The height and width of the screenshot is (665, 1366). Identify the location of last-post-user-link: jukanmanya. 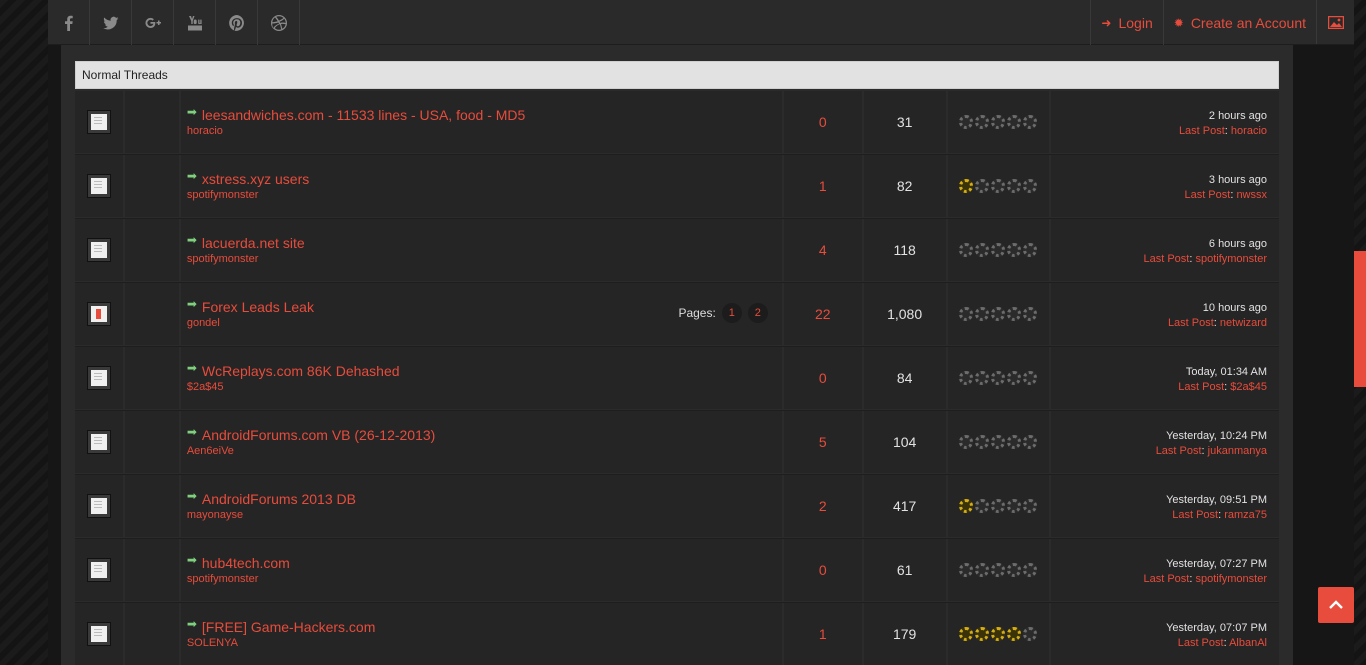
(1237, 451).